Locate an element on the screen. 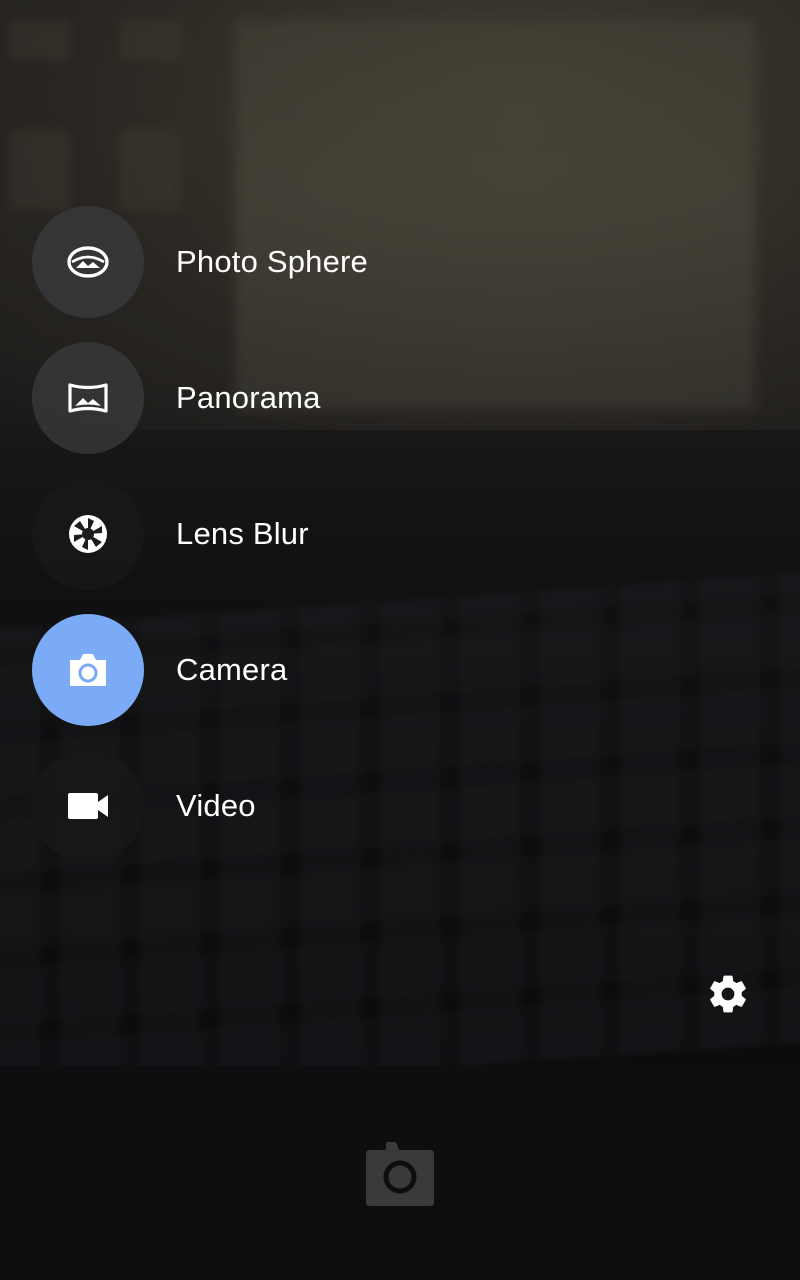 This screenshot has height=1280, width=800. photo-sphere-icon is located at coordinates (88, 262).